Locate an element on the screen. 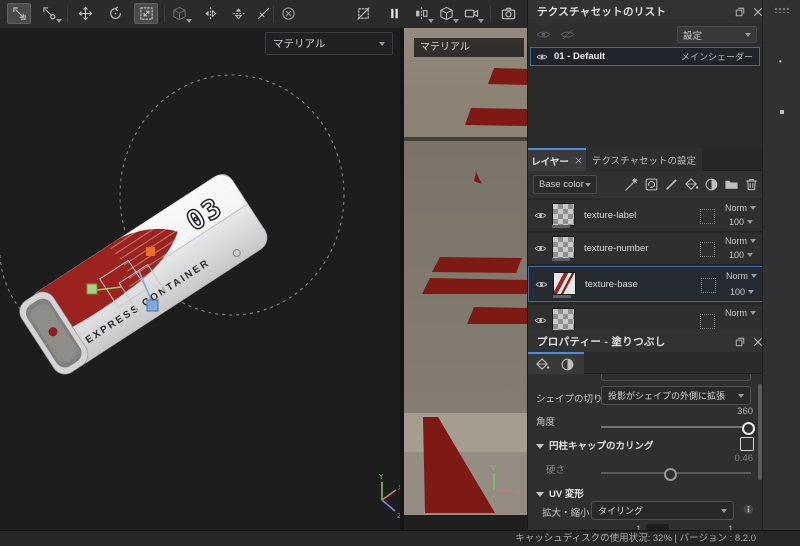 The image size is (800, 546). symmetry-settings-button is located at coordinates (421, 13).